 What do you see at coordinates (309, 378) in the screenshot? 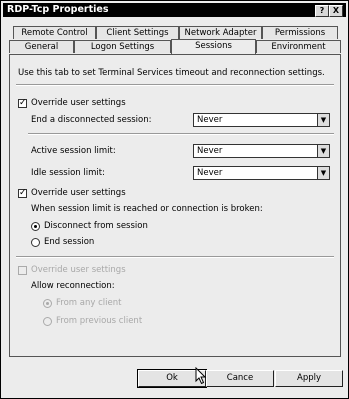
I see `apply-button: Apply` at bounding box center [309, 378].